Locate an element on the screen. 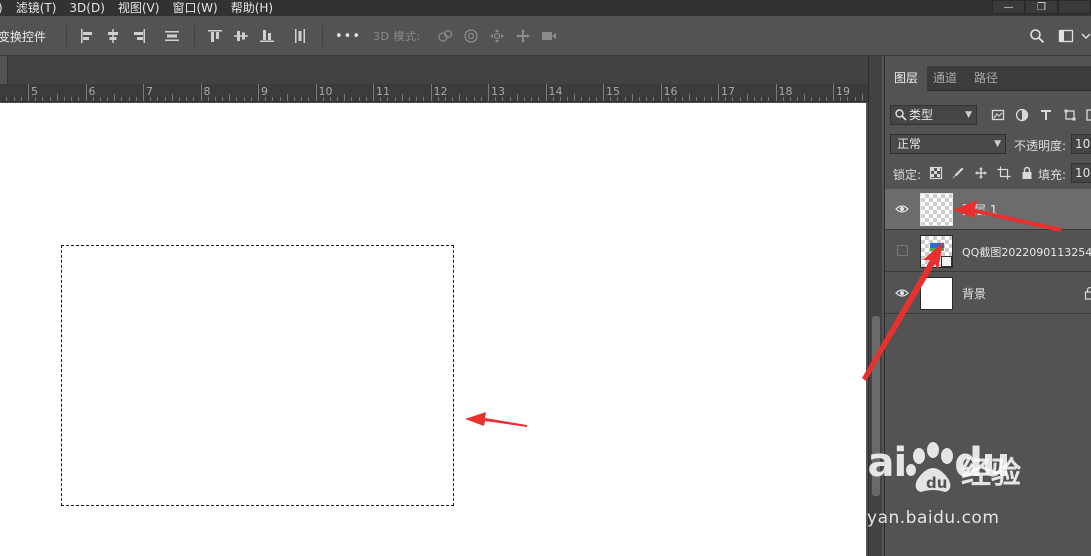 The image size is (1091, 556). layer-row-1: 图层 1 is located at coordinates (988, 209).